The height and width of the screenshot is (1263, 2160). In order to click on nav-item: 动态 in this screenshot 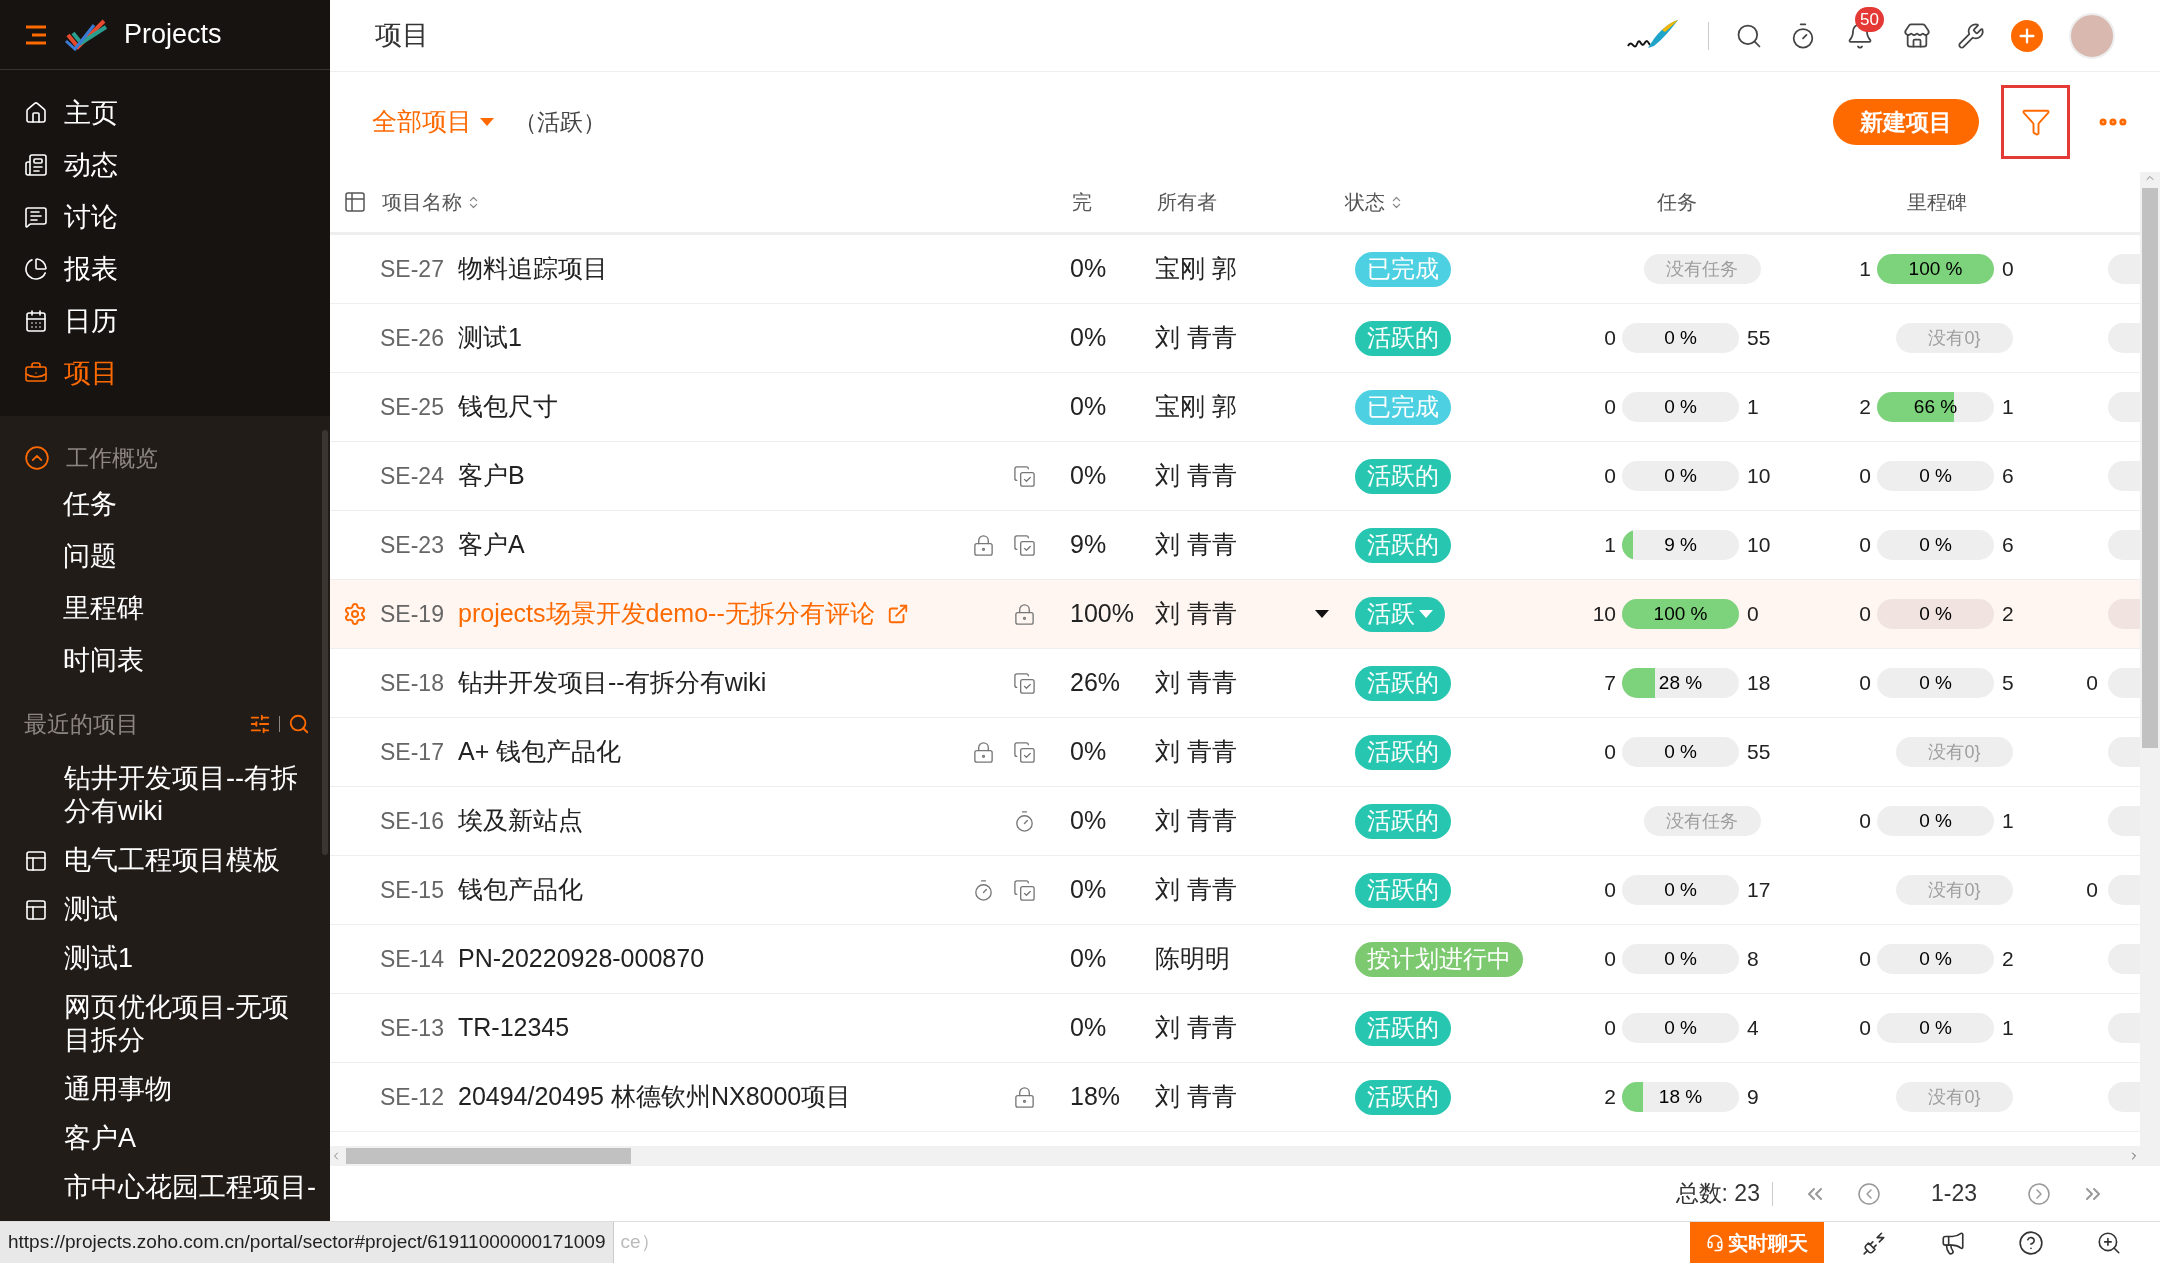, I will do `click(165, 165)`.